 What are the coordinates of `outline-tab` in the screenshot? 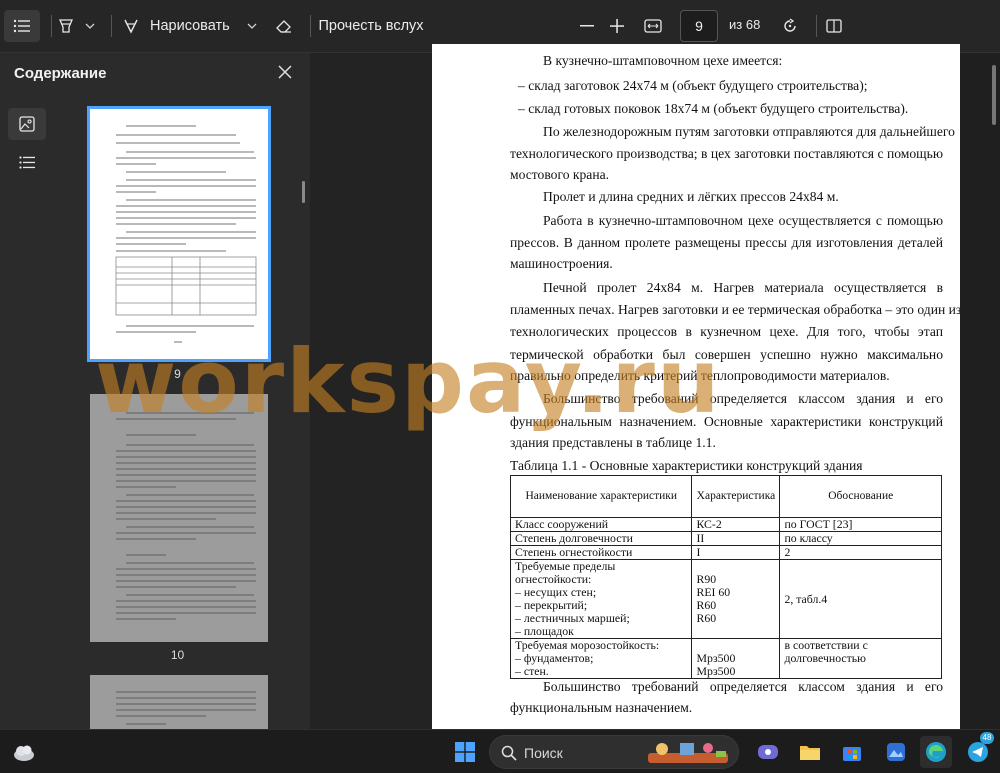 It's located at (27, 162).